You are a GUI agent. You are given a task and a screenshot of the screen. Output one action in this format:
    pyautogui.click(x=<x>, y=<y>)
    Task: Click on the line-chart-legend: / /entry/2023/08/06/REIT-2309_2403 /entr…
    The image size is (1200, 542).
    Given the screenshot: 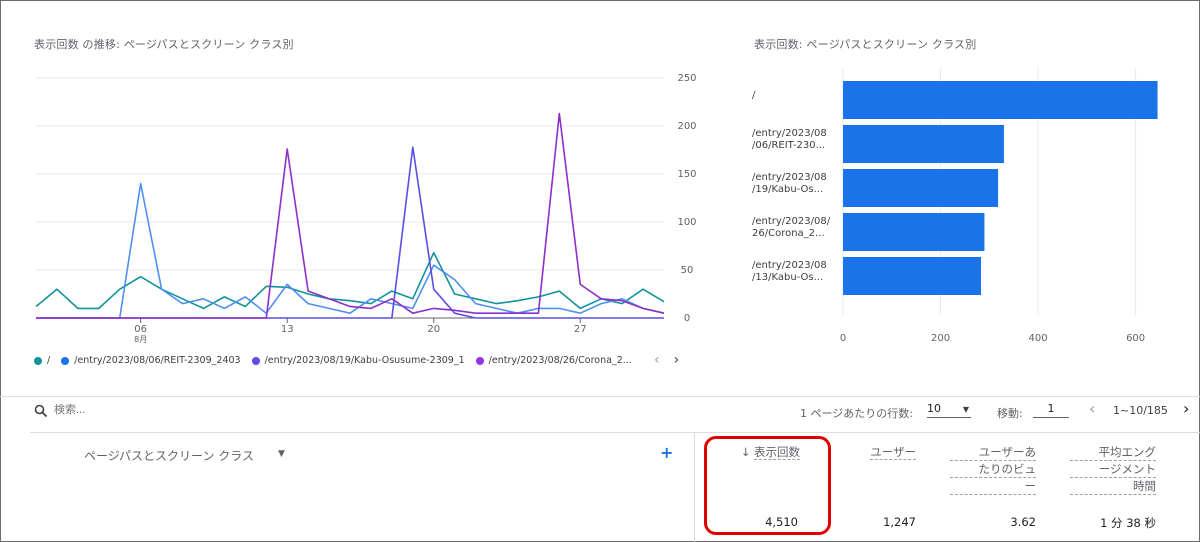 What is the action you would take?
    pyautogui.click(x=364, y=363)
    